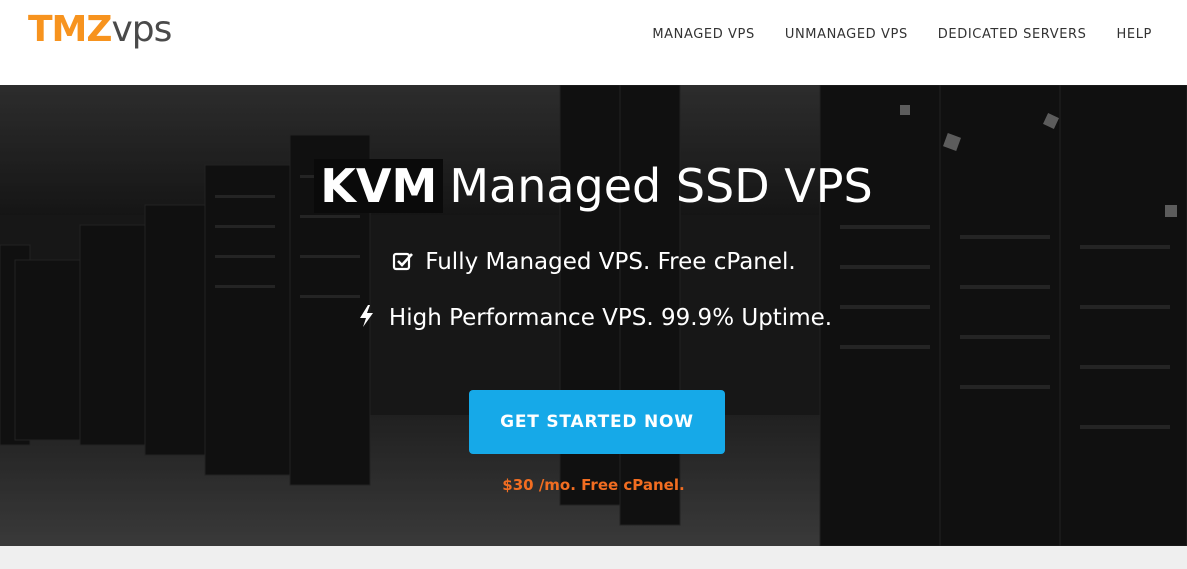 The image size is (1187, 569). I want to click on logo-vps: vps, so click(141, 29).